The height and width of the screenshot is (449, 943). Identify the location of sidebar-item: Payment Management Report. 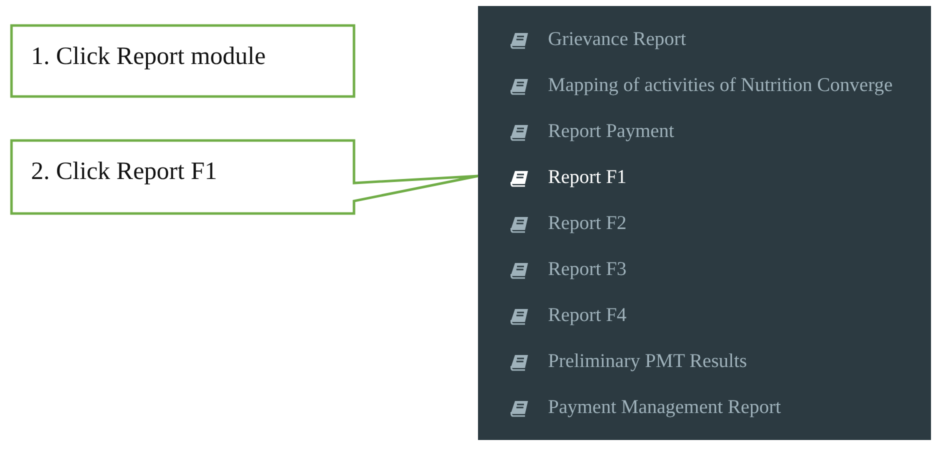
(645, 408).